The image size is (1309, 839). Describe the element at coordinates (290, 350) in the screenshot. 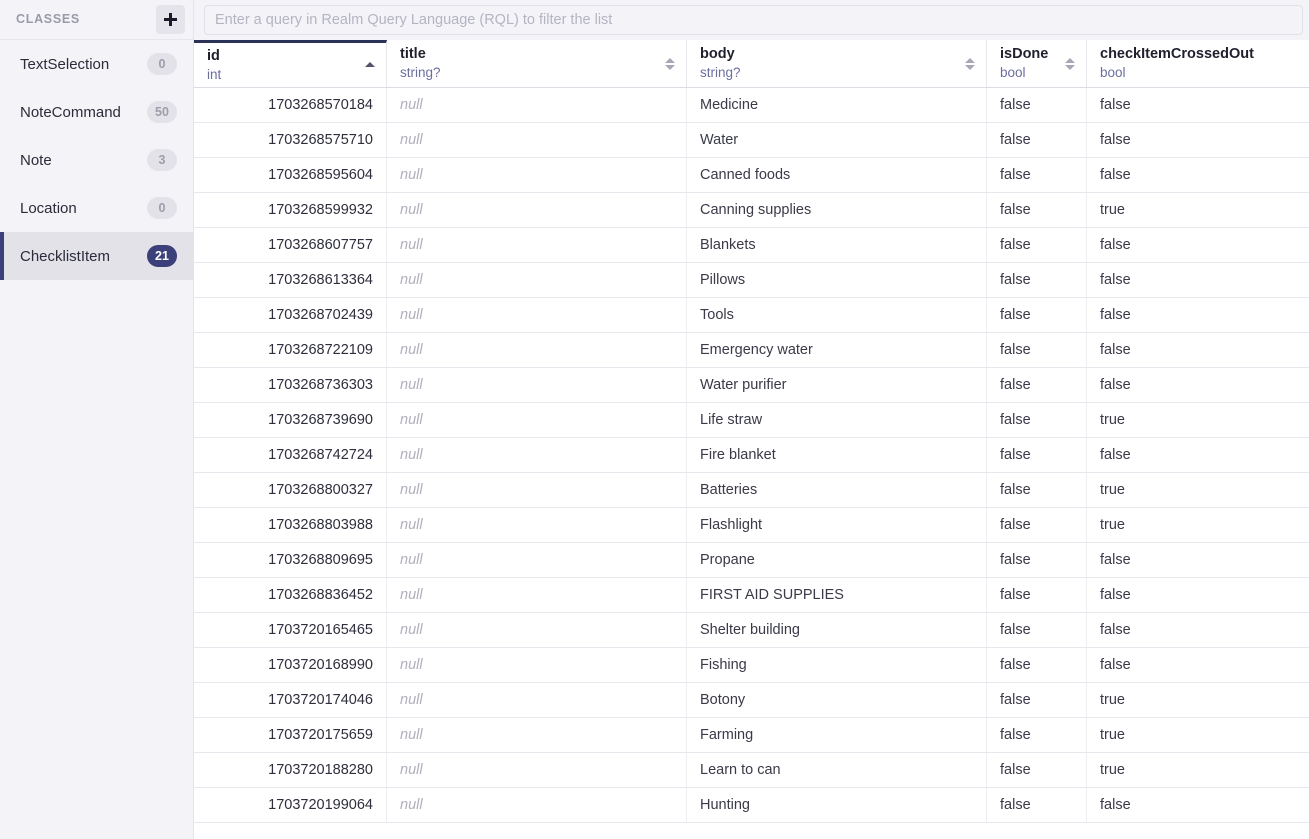

I see `cell-id: 1703268722109` at that location.